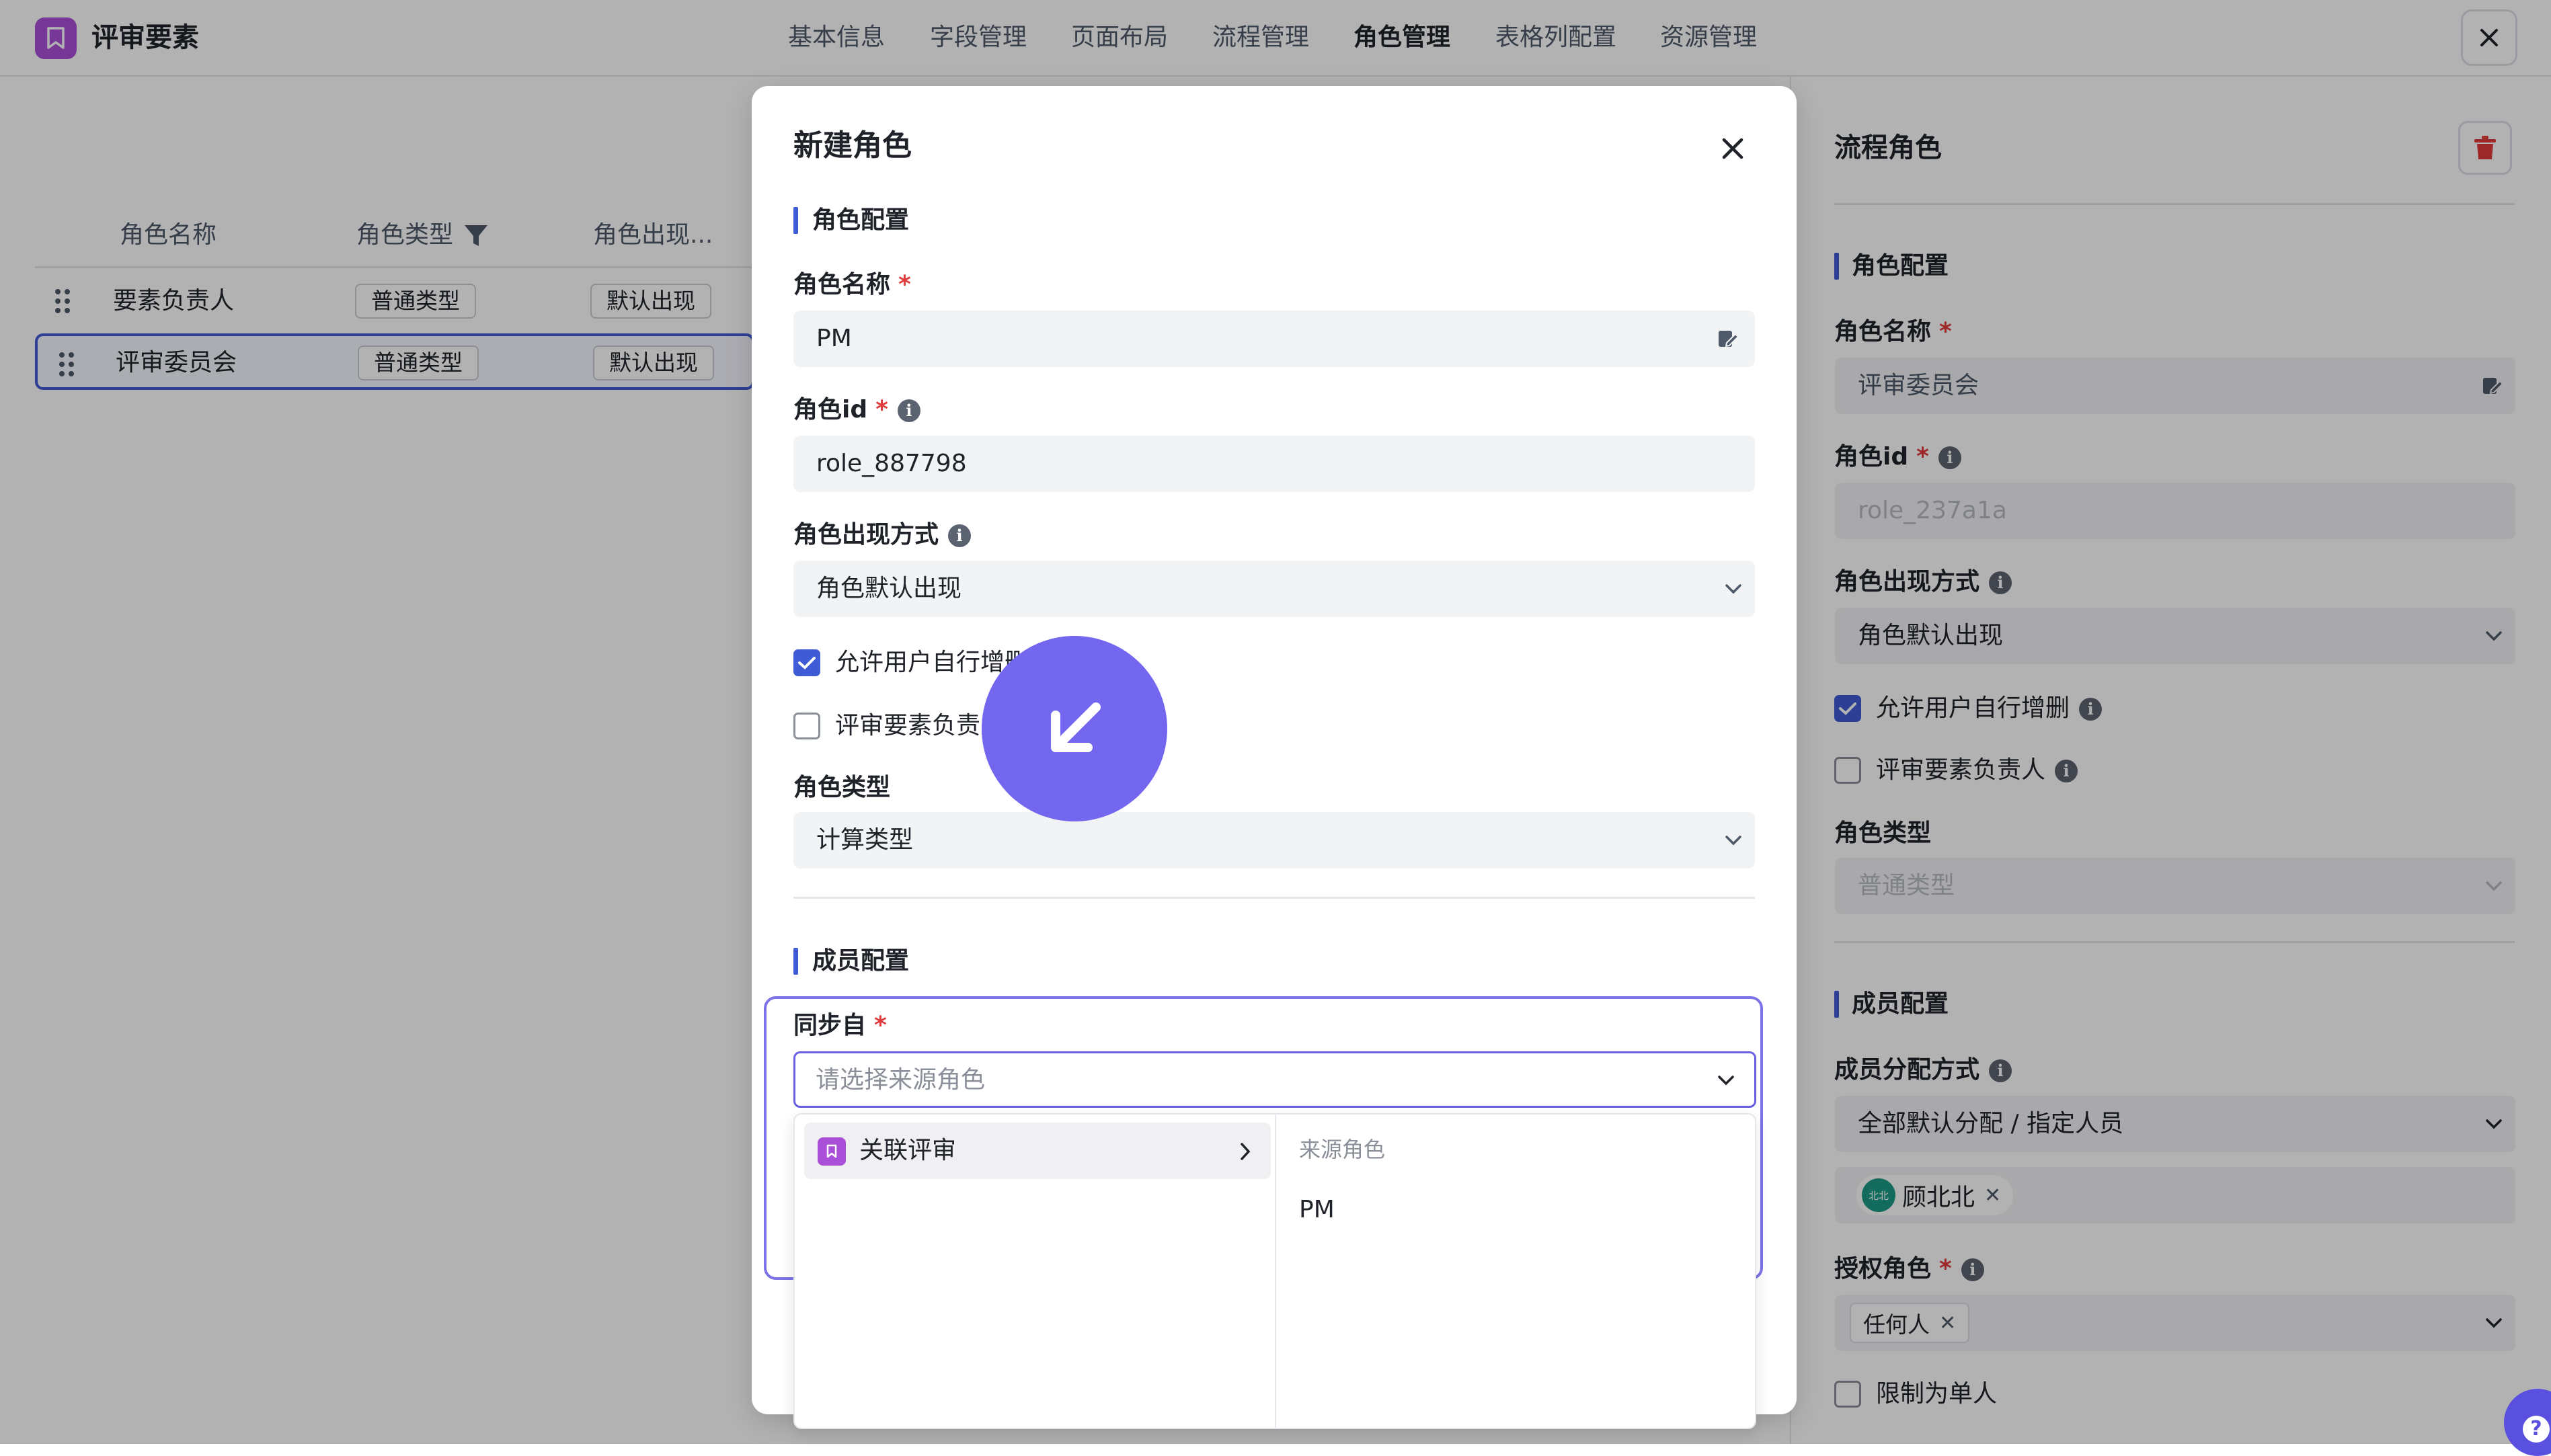 The image size is (2551, 1456). Describe the element at coordinates (852, 284) in the screenshot. I see `role-name-label: 角色名称 *` at that location.